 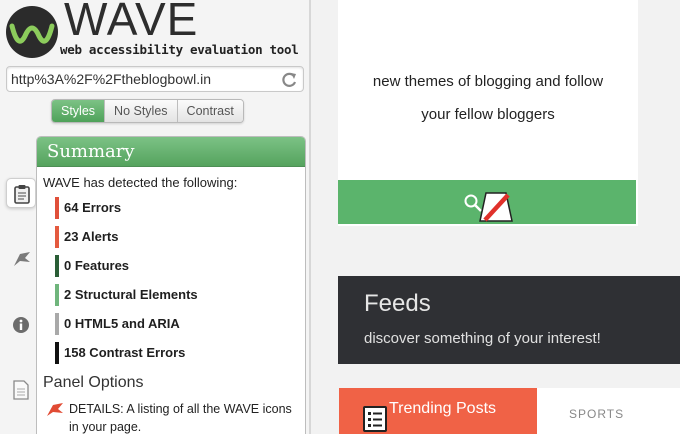 What do you see at coordinates (125, 352) in the screenshot?
I see `stat-label: 158 Contrast Errors` at bounding box center [125, 352].